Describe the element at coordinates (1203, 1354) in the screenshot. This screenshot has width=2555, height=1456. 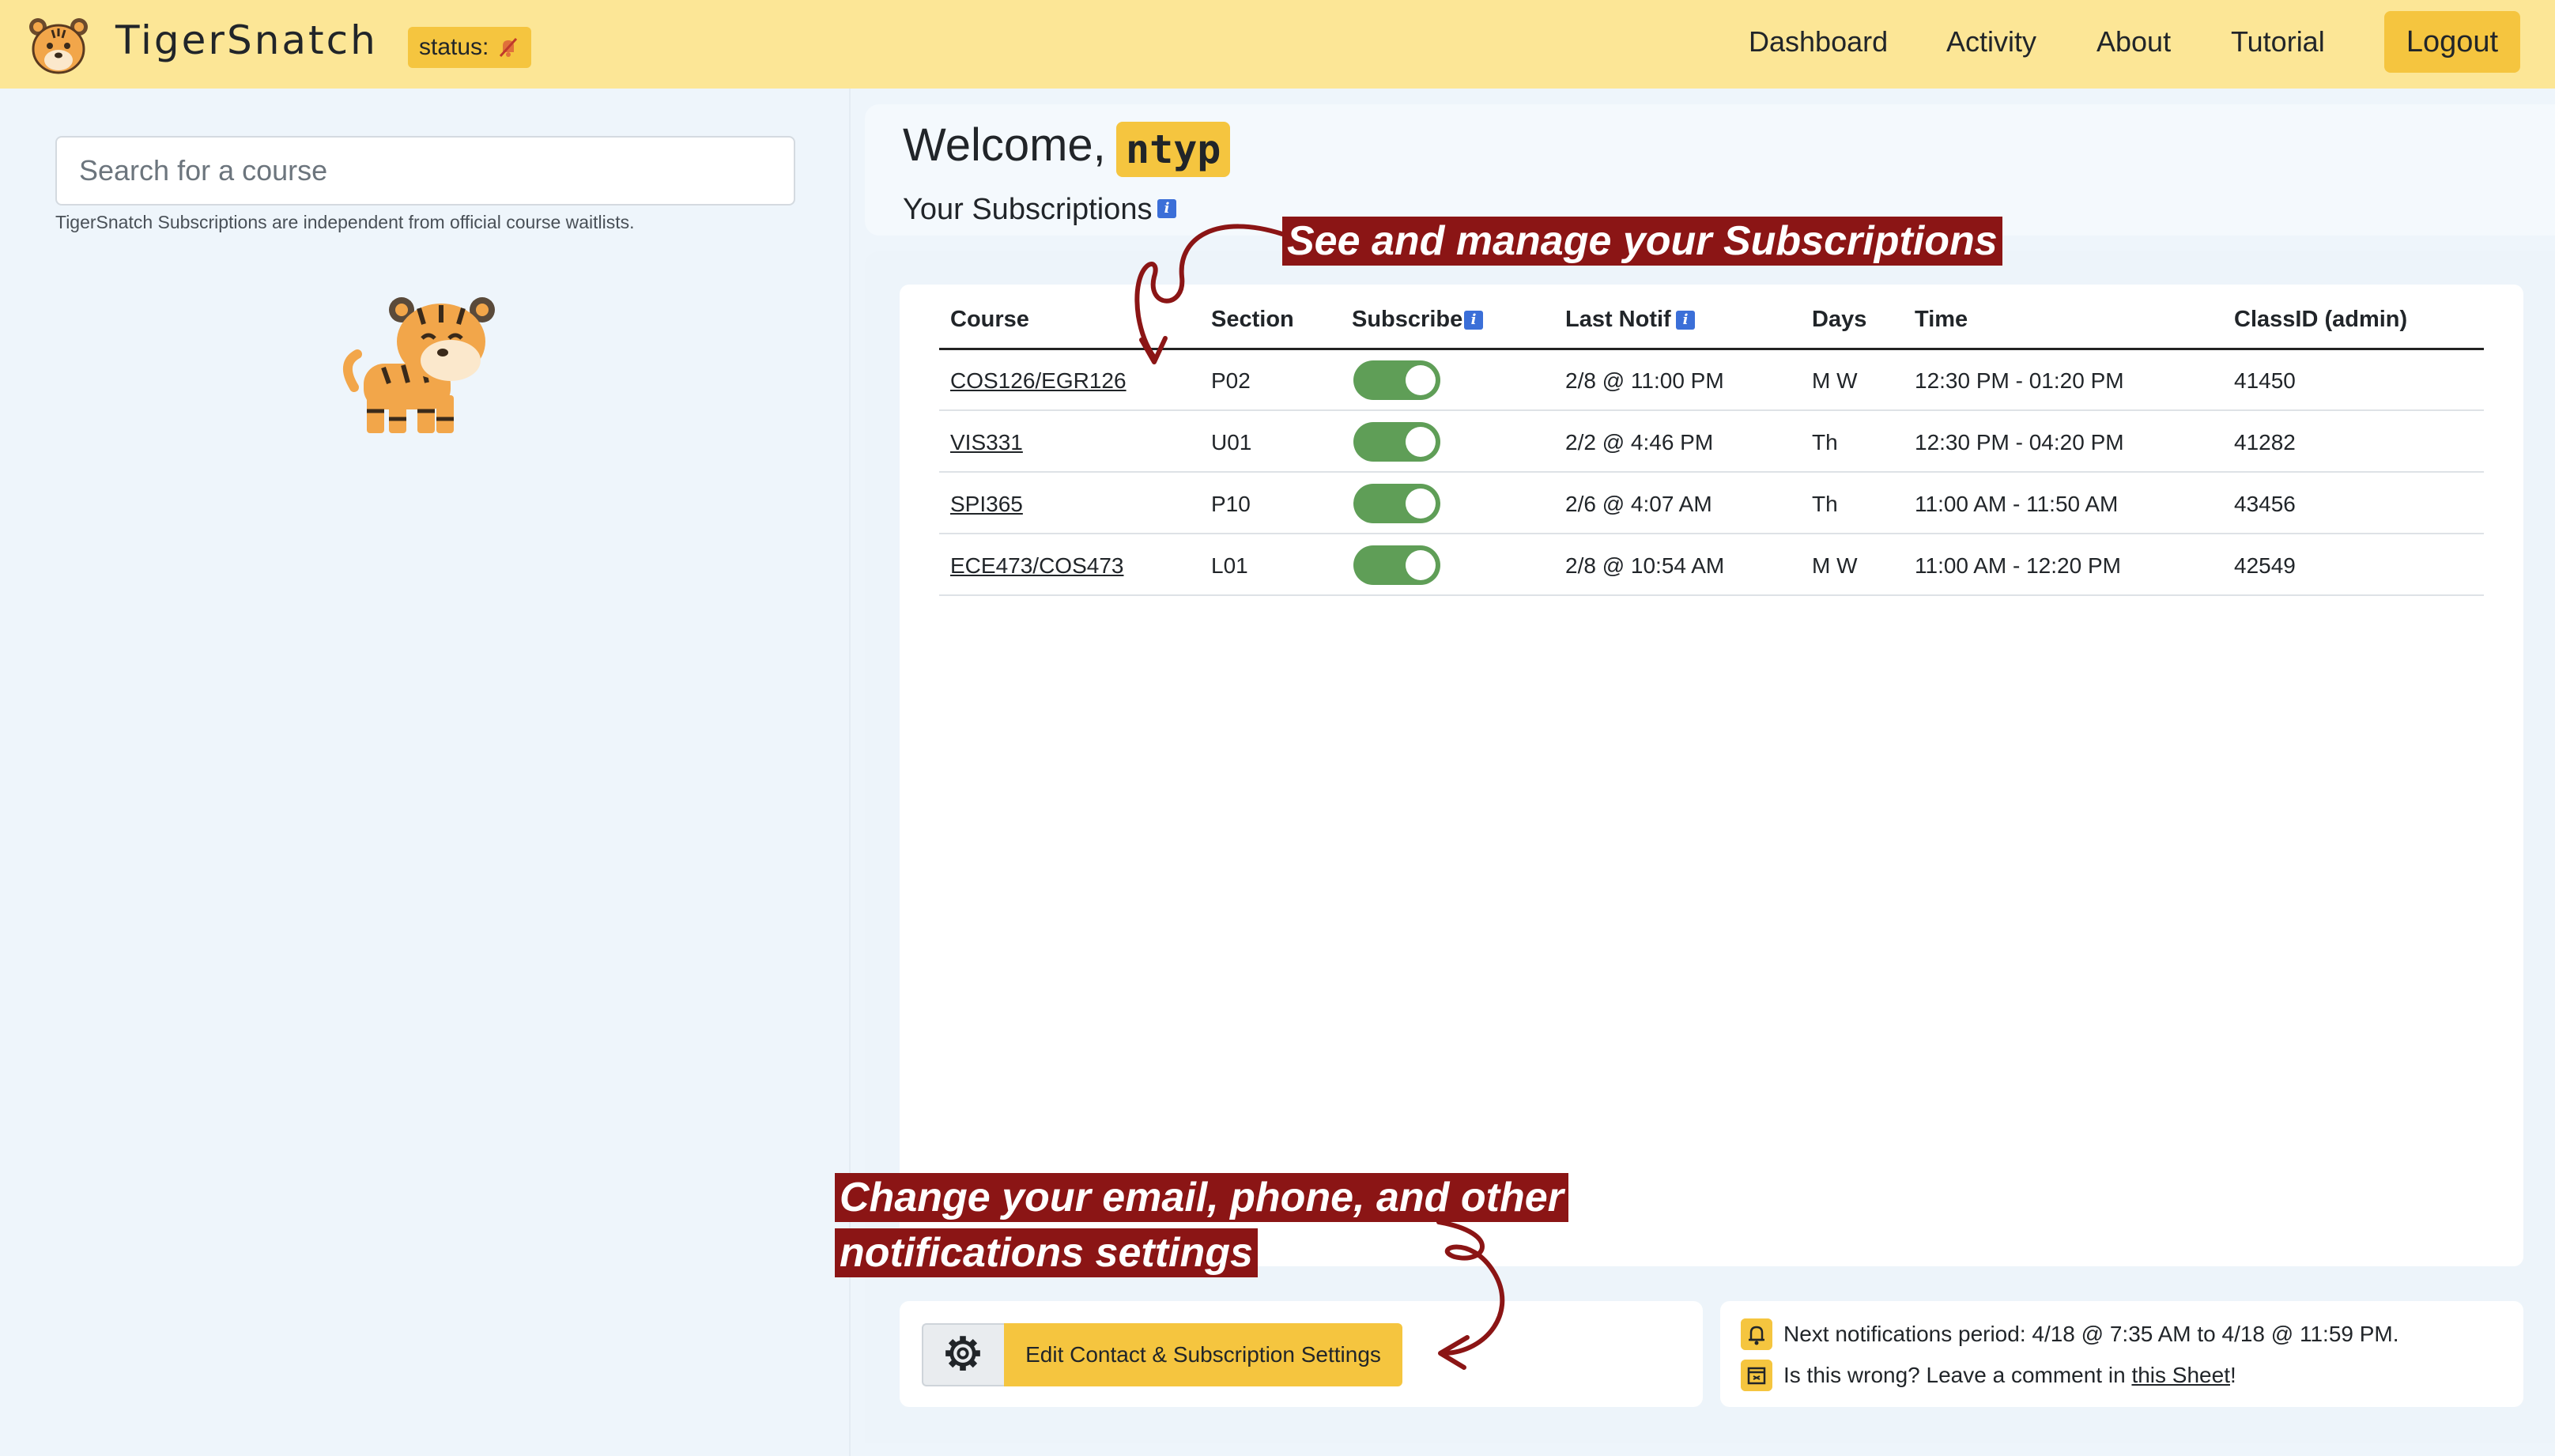
I see `edit-settings-button: Edit Contact & Subscription Settings` at that location.